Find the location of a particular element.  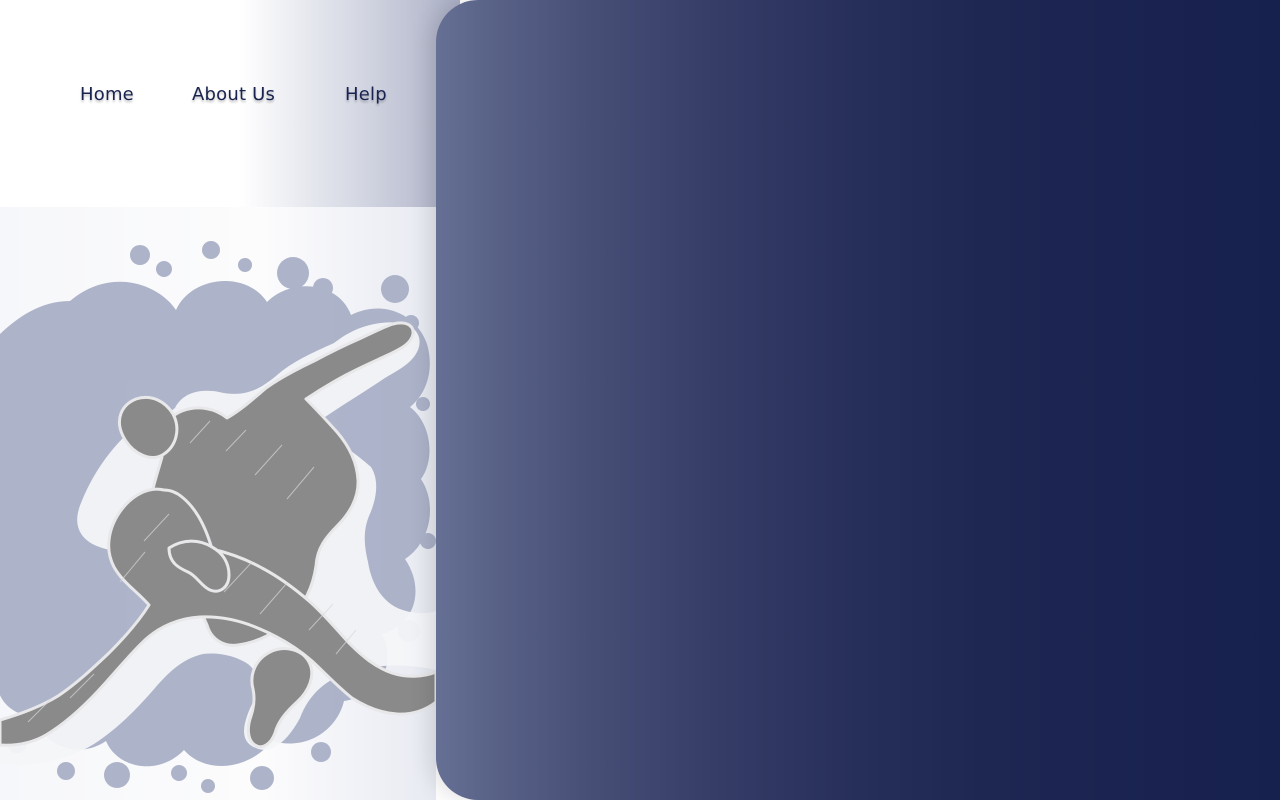

top-navigation: Home About Us Help is located at coordinates (218, 95).